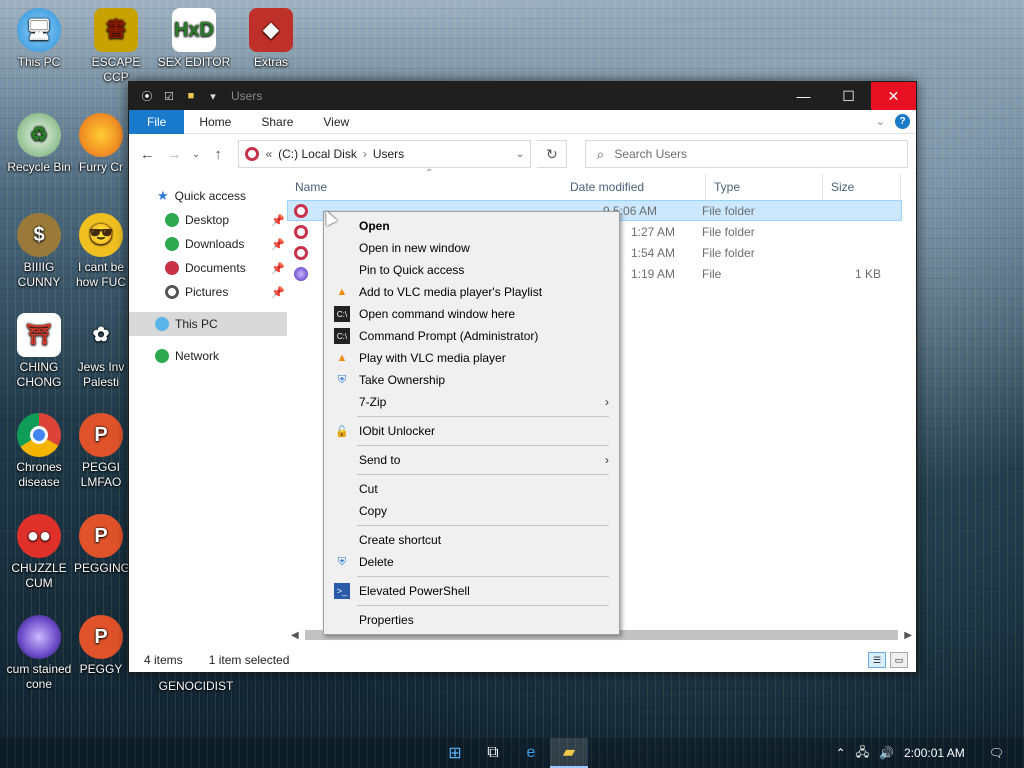 Image resolution: width=1024 pixels, height=768 pixels. I want to click on address-dropdown-icon: ⌄, so click(520, 154).